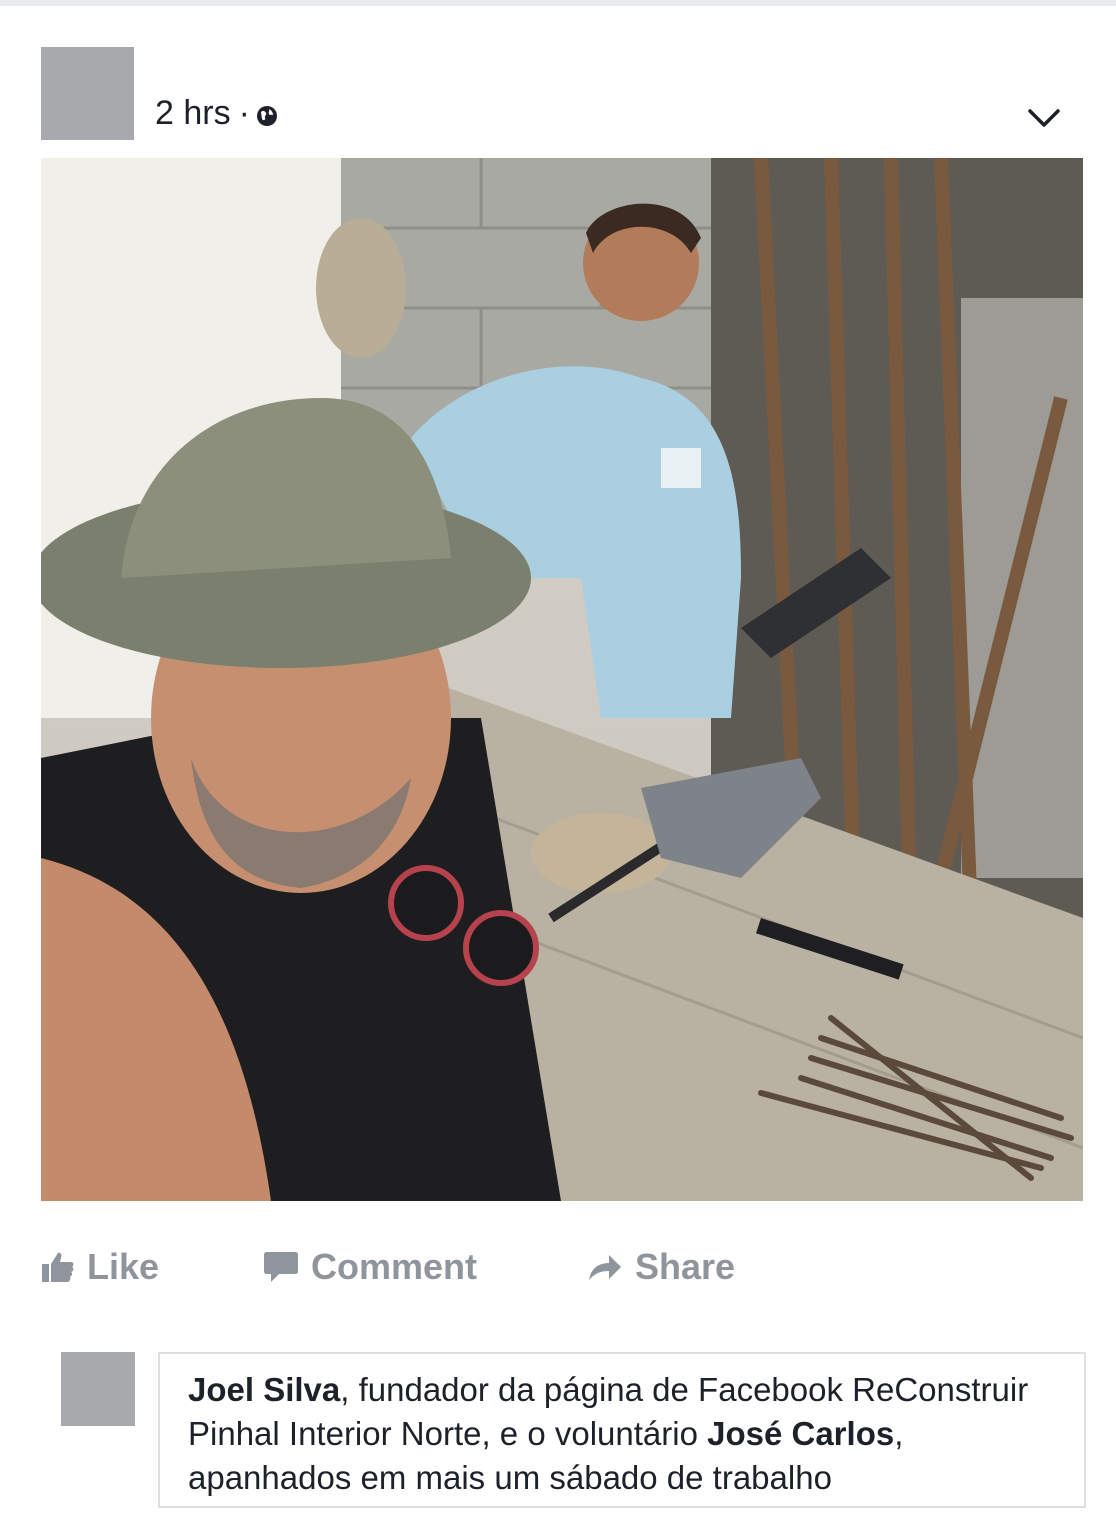  Describe the element at coordinates (58, 1267) in the screenshot. I see `thumbs-up-icon` at that location.